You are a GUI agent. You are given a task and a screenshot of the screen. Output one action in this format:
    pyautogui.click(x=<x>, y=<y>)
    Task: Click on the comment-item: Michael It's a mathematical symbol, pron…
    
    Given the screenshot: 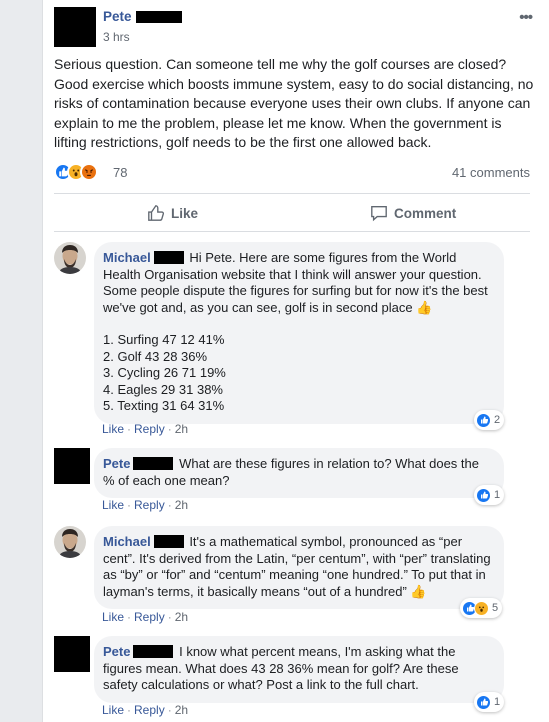 What is the action you would take?
    pyautogui.click(x=284, y=576)
    